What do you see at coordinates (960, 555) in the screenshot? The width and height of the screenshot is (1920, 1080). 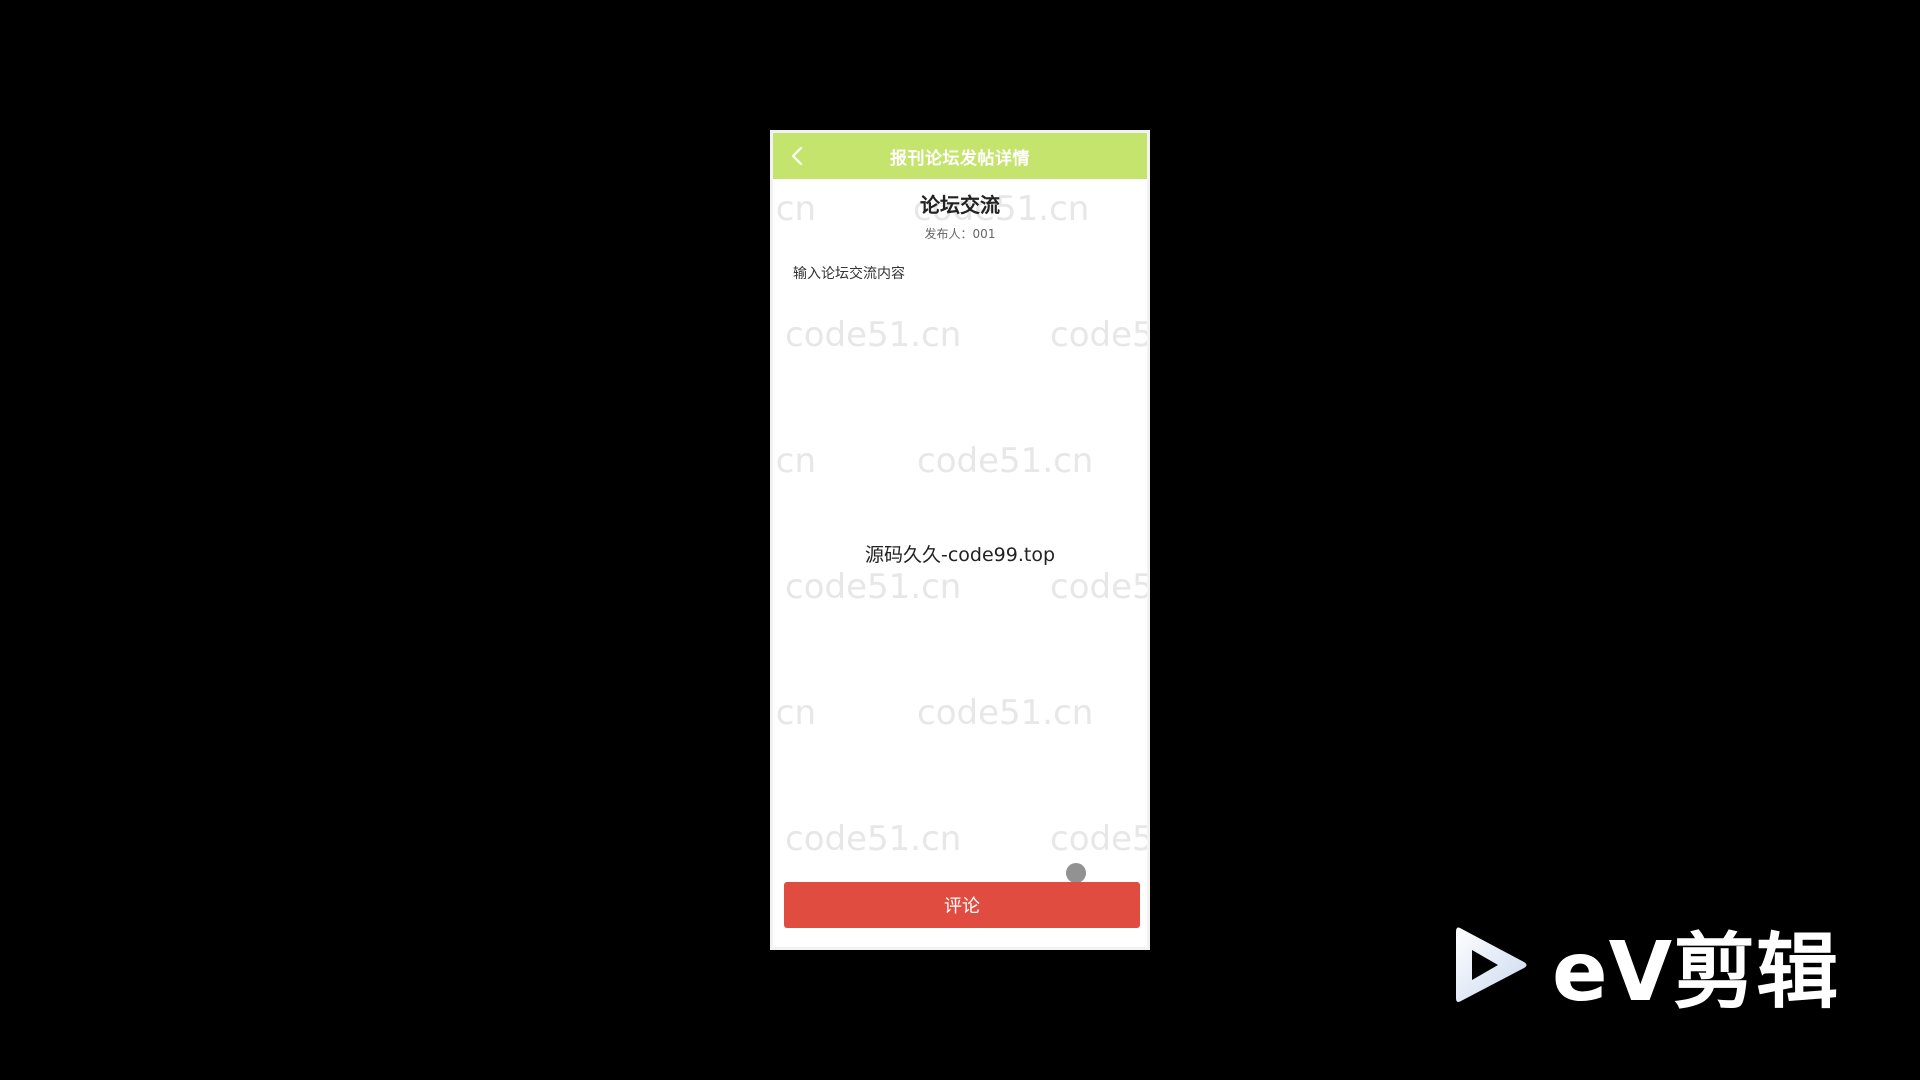 I see `source-overlay-text: 源码久久-code99.top` at bounding box center [960, 555].